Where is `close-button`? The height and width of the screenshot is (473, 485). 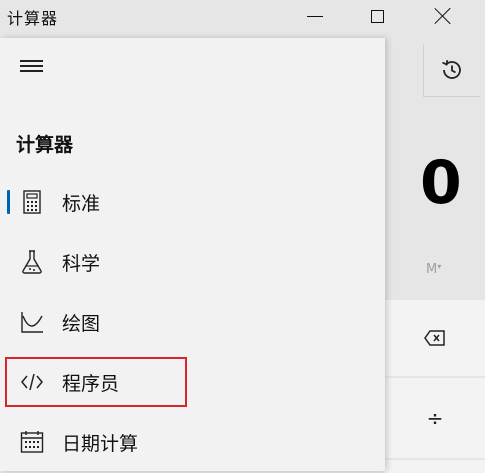
close-button is located at coordinates (443, 16).